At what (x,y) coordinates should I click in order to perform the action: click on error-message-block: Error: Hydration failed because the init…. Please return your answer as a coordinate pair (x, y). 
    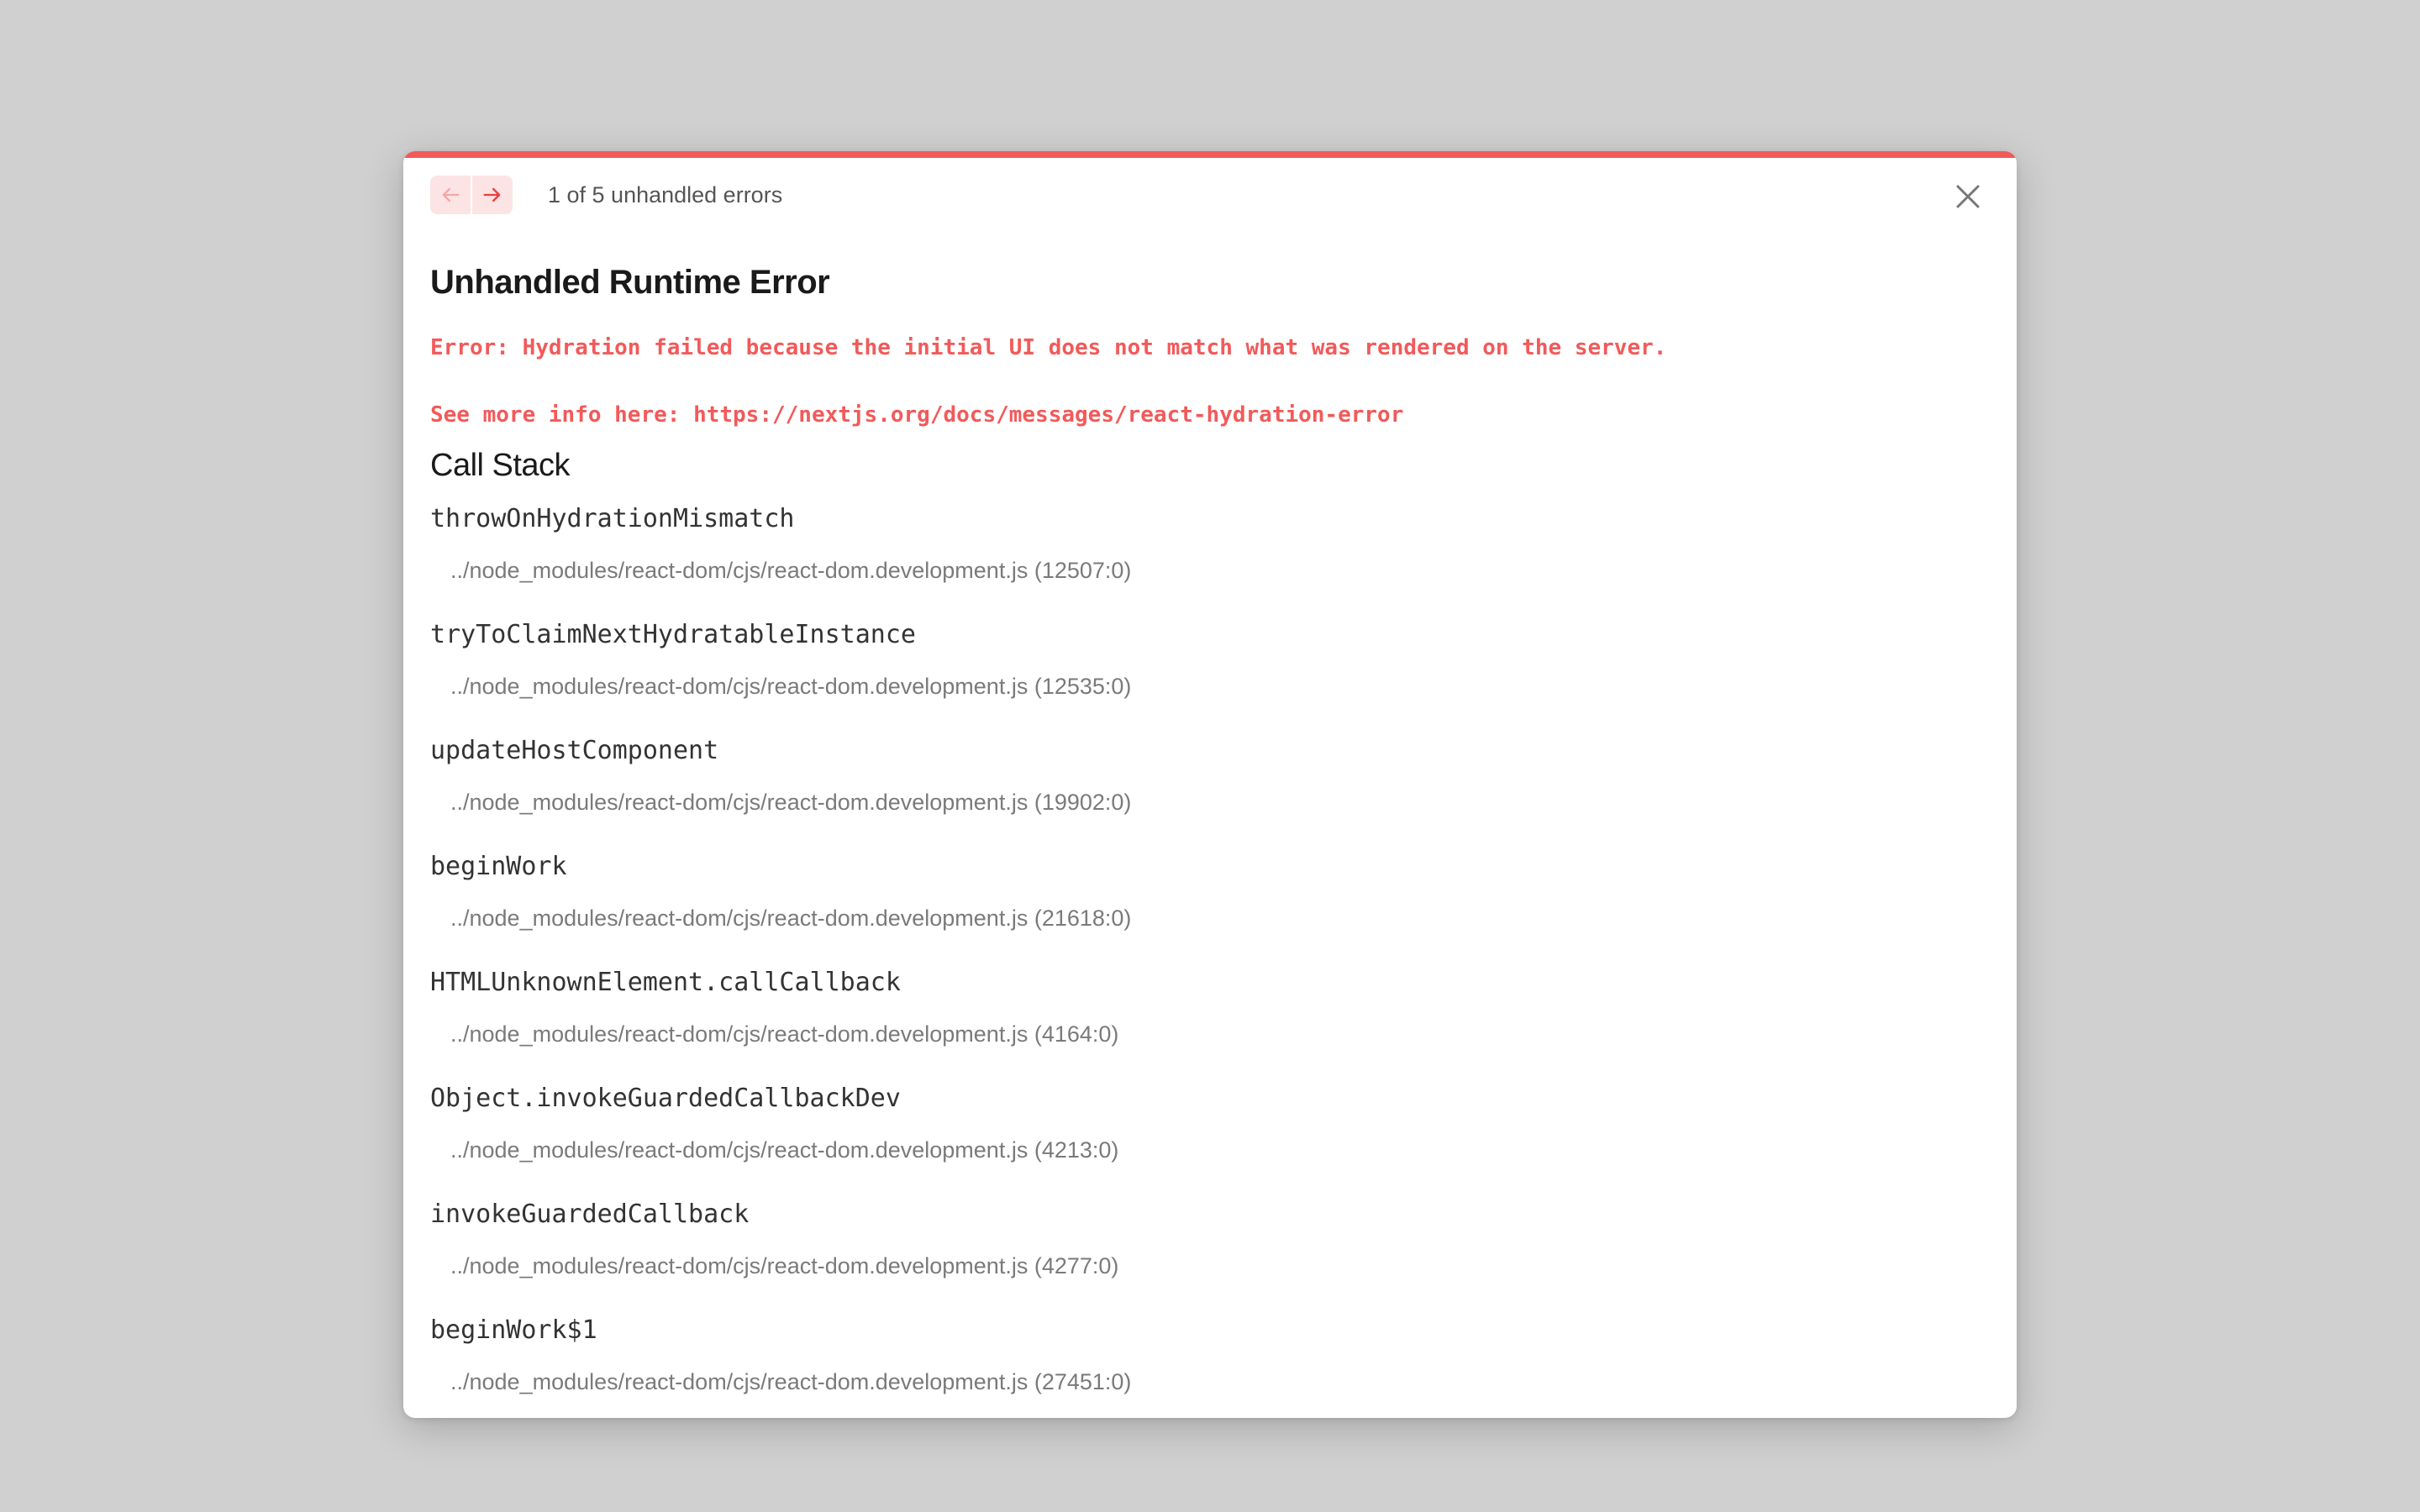
    Looking at the image, I should click on (1048, 381).